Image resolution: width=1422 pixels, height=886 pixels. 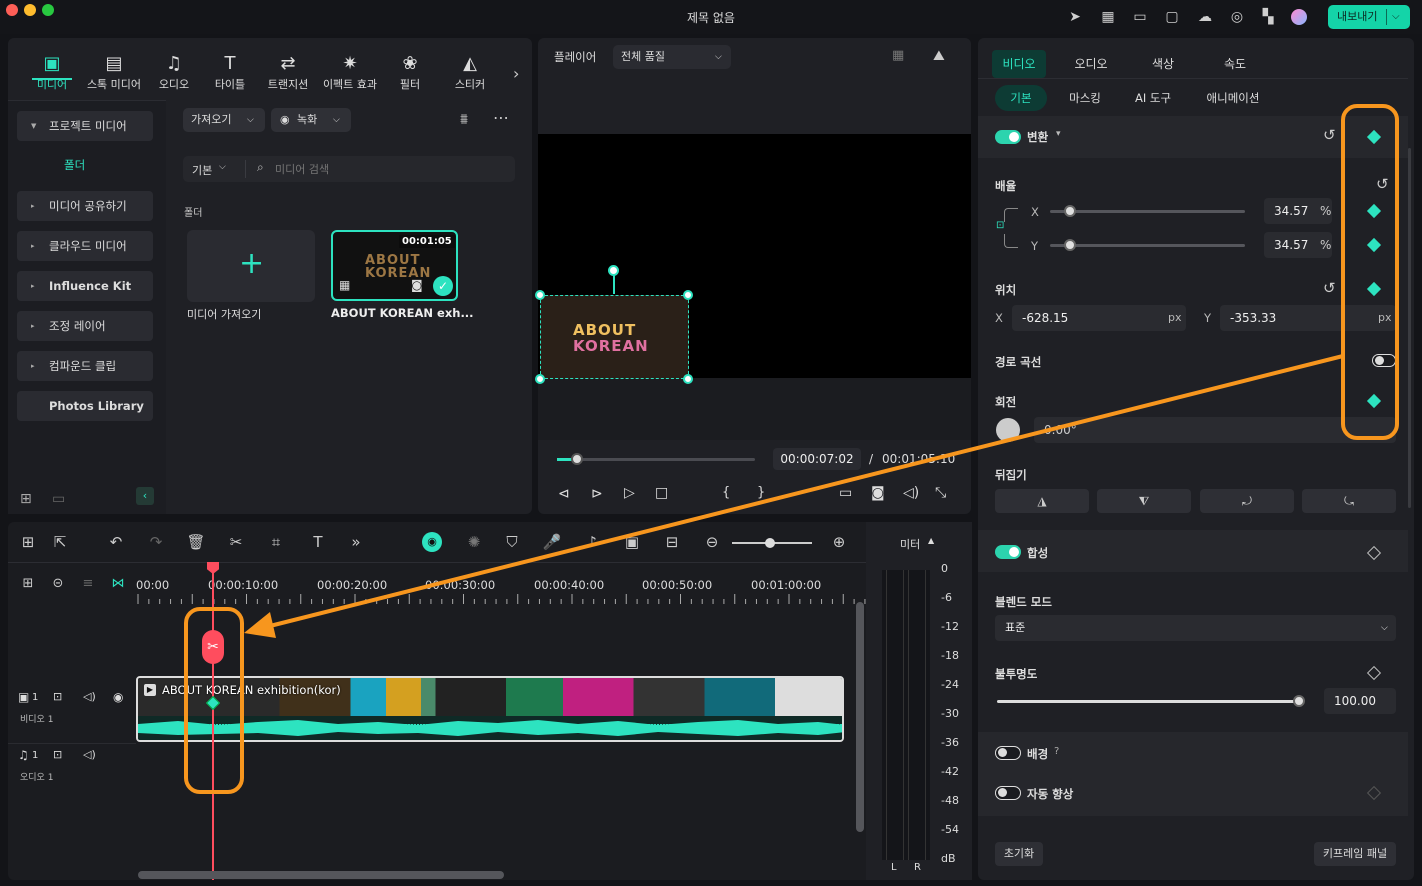 What do you see at coordinates (940, 493) in the screenshot?
I see `fullscreen-icon: ⤡` at bounding box center [940, 493].